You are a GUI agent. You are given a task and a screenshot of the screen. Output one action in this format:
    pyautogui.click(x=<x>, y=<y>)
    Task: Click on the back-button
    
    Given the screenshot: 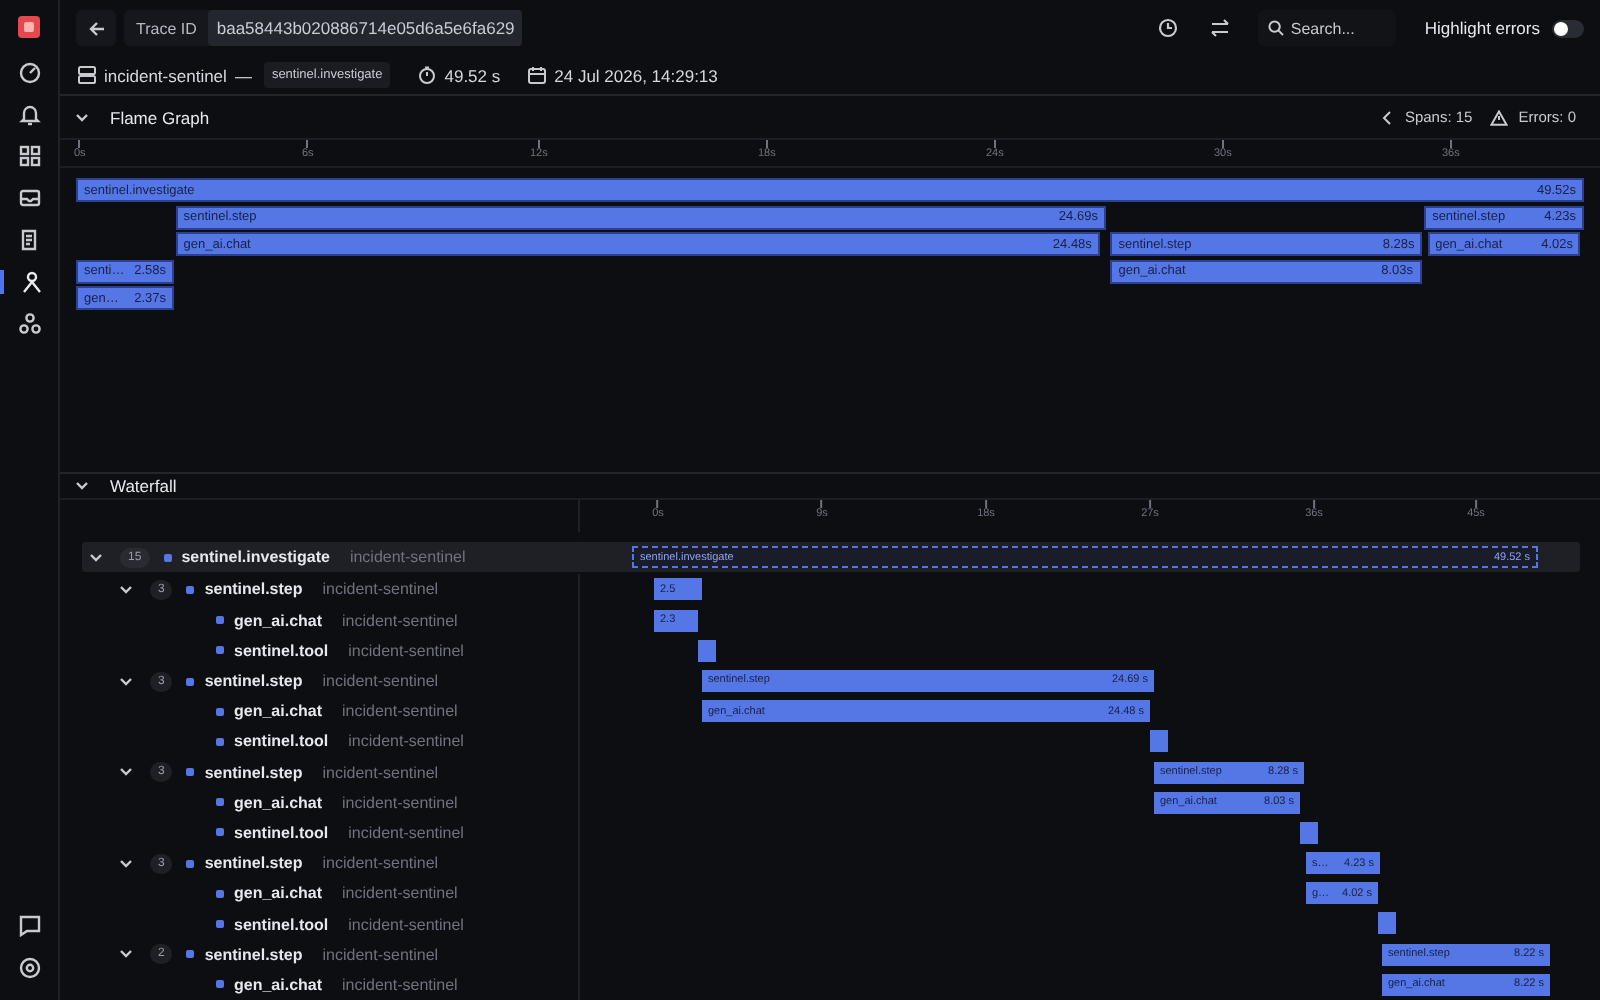 What is the action you would take?
    pyautogui.click(x=96, y=28)
    